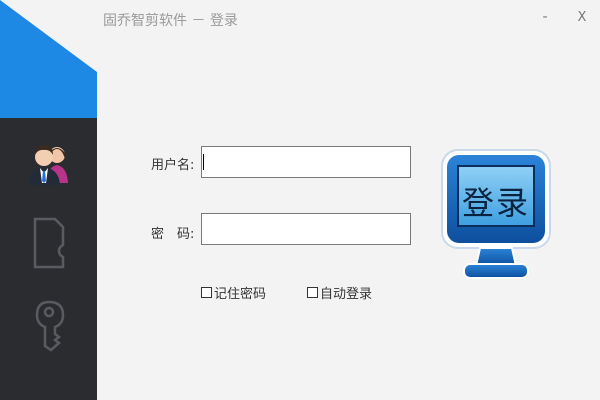 The width and height of the screenshot is (600, 400). What do you see at coordinates (346, 294) in the screenshot?
I see `auto-login-label: 自动登录` at bounding box center [346, 294].